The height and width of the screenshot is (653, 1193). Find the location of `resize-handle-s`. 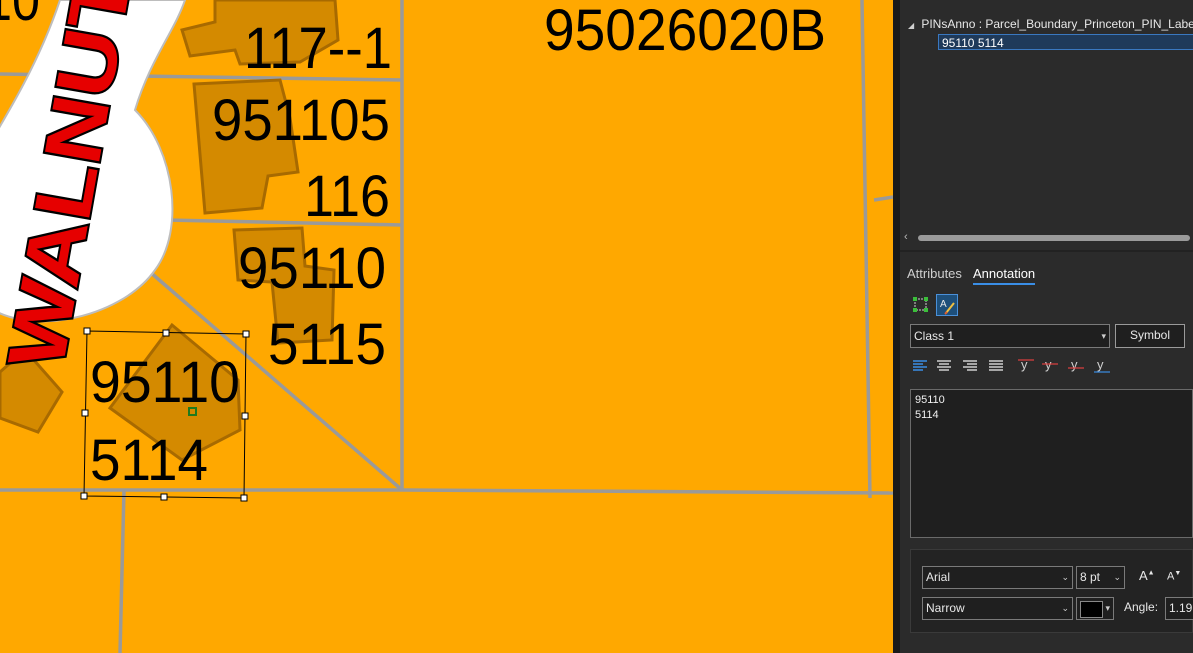

resize-handle-s is located at coordinates (164, 497).